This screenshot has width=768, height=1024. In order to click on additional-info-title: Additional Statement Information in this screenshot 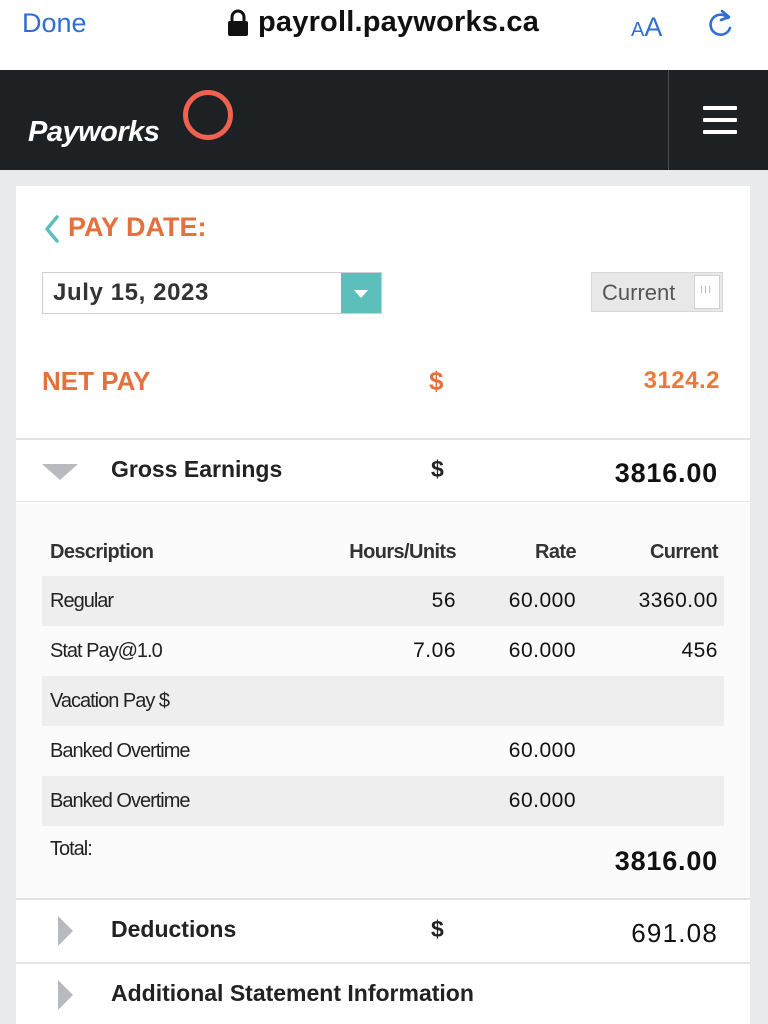, I will do `click(292, 993)`.